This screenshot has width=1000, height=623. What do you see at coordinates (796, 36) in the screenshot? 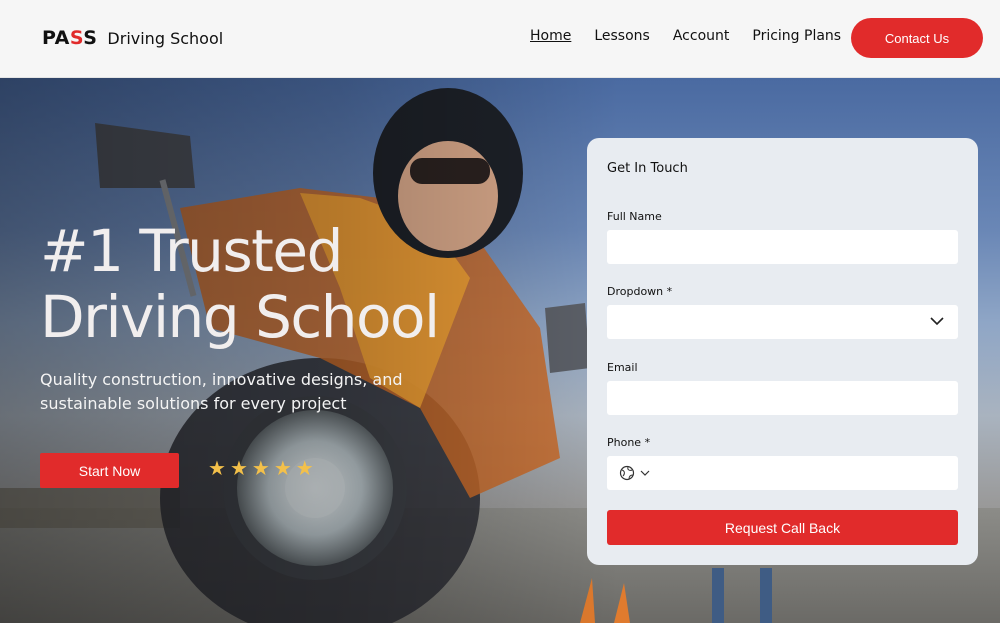
I see `nav-item-pricing-plans: Pricing Plans` at bounding box center [796, 36].